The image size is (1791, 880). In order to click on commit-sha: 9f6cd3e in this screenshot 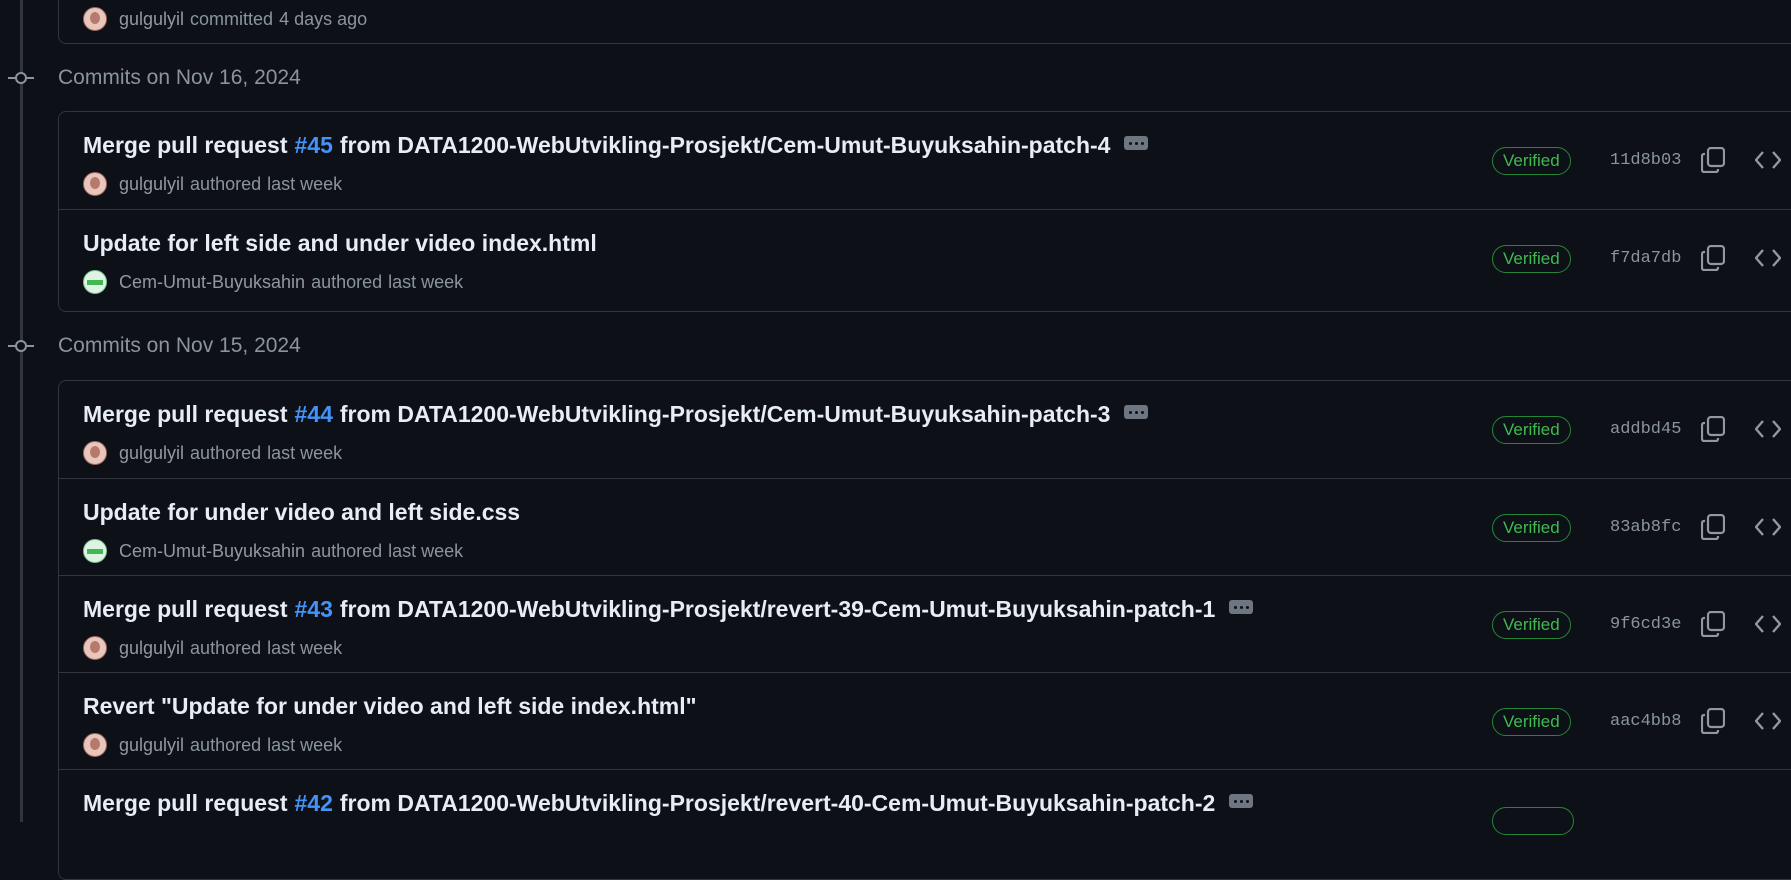, I will do `click(1645, 624)`.